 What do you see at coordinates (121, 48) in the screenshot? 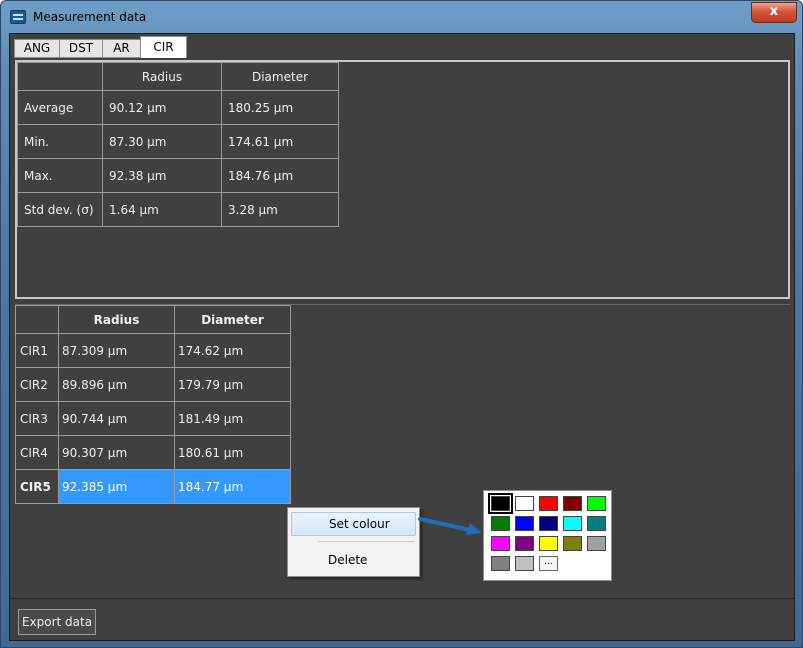
I see `tab-ar: AR` at bounding box center [121, 48].